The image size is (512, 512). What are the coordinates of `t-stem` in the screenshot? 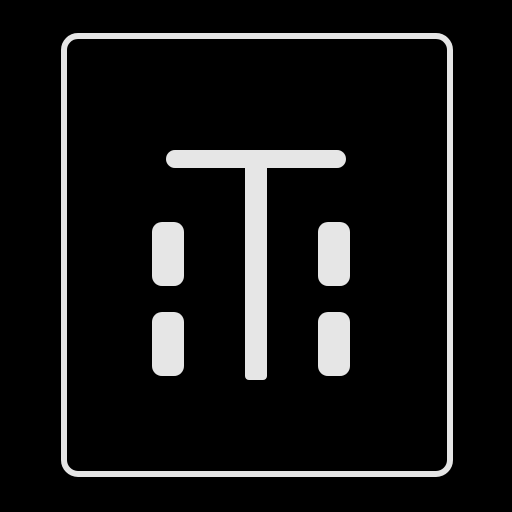 It's located at (256, 265).